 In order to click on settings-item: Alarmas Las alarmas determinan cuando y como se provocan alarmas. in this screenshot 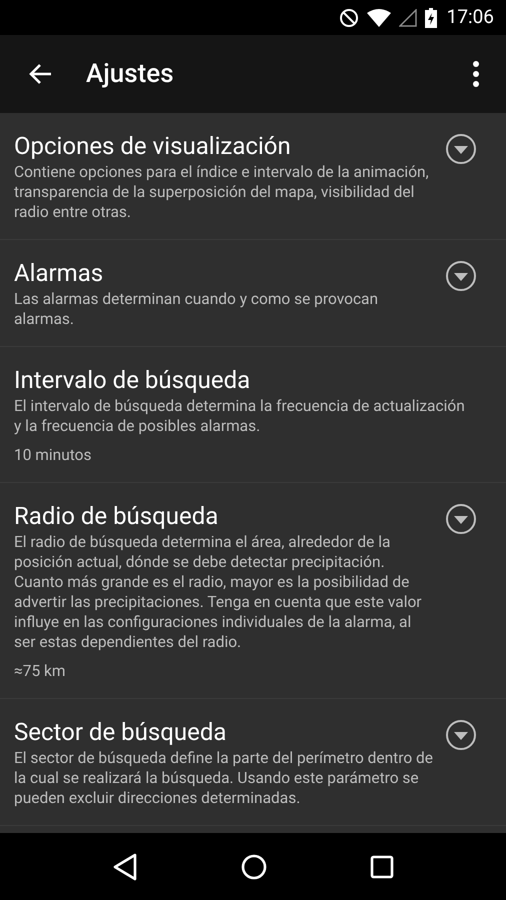, I will do `click(253, 293)`.